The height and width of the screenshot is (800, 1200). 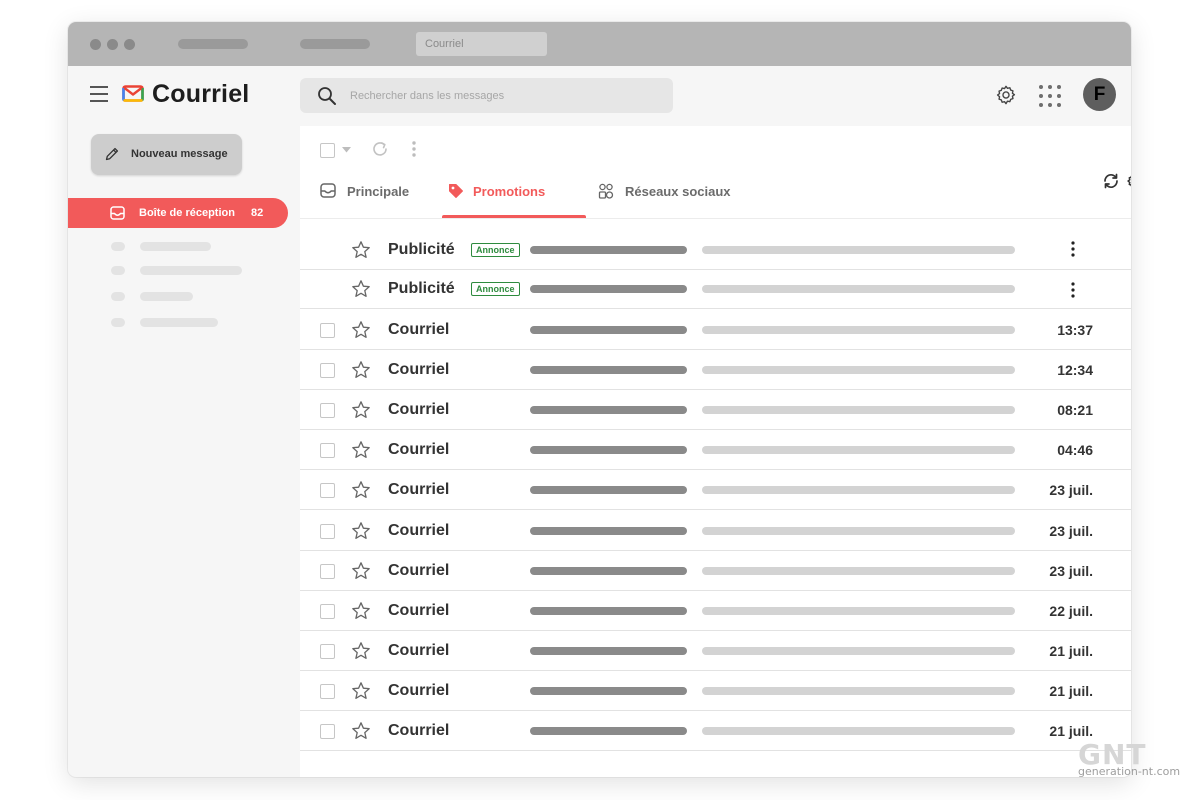 I want to click on tab-reseaux-sociaux: Réseaux sociaux, so click(x=668, y=198).